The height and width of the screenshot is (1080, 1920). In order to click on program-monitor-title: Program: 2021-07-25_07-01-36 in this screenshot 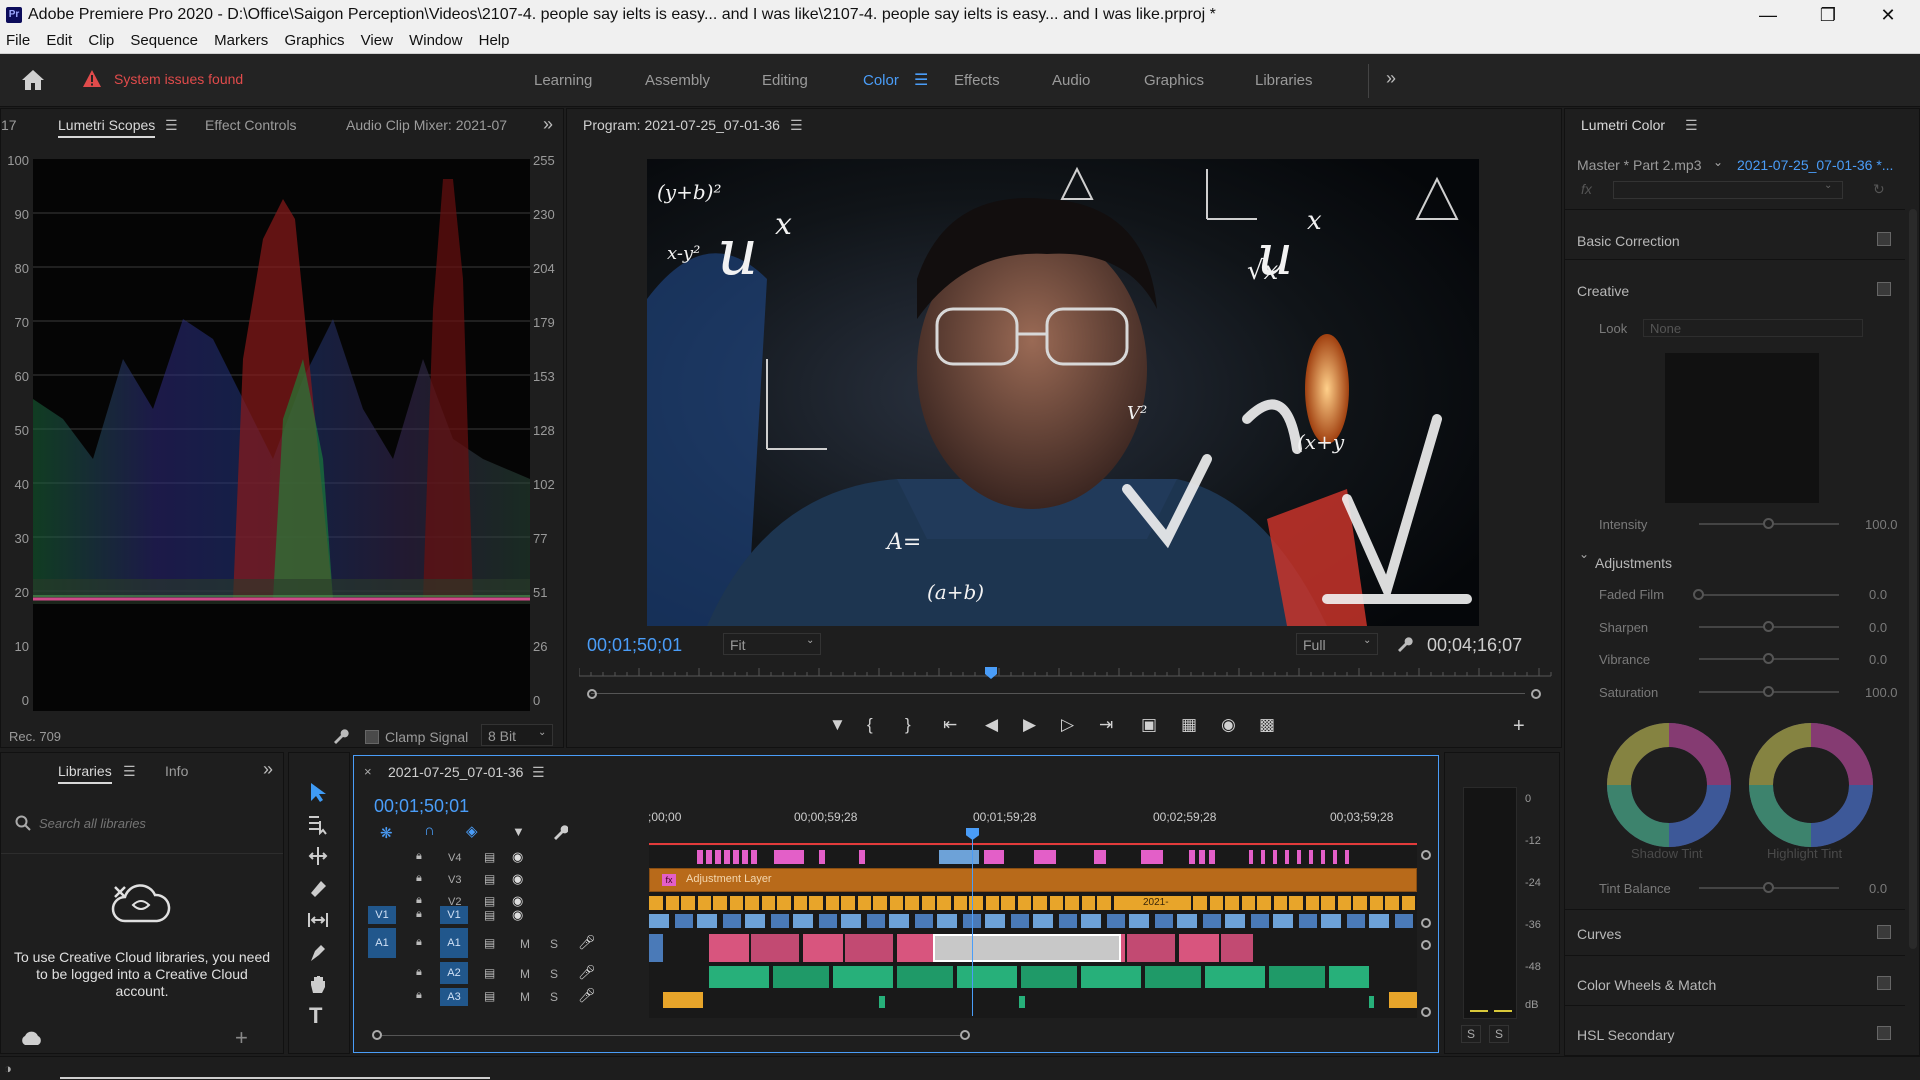, I will do `click(681, 125)`.